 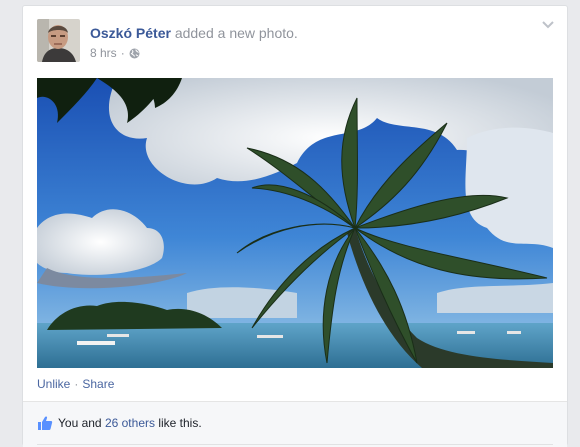 What do you see at coordinates (81, 423) in the screenshot?
I see `likes-prefix: You and` at bounding box center [81, 423].